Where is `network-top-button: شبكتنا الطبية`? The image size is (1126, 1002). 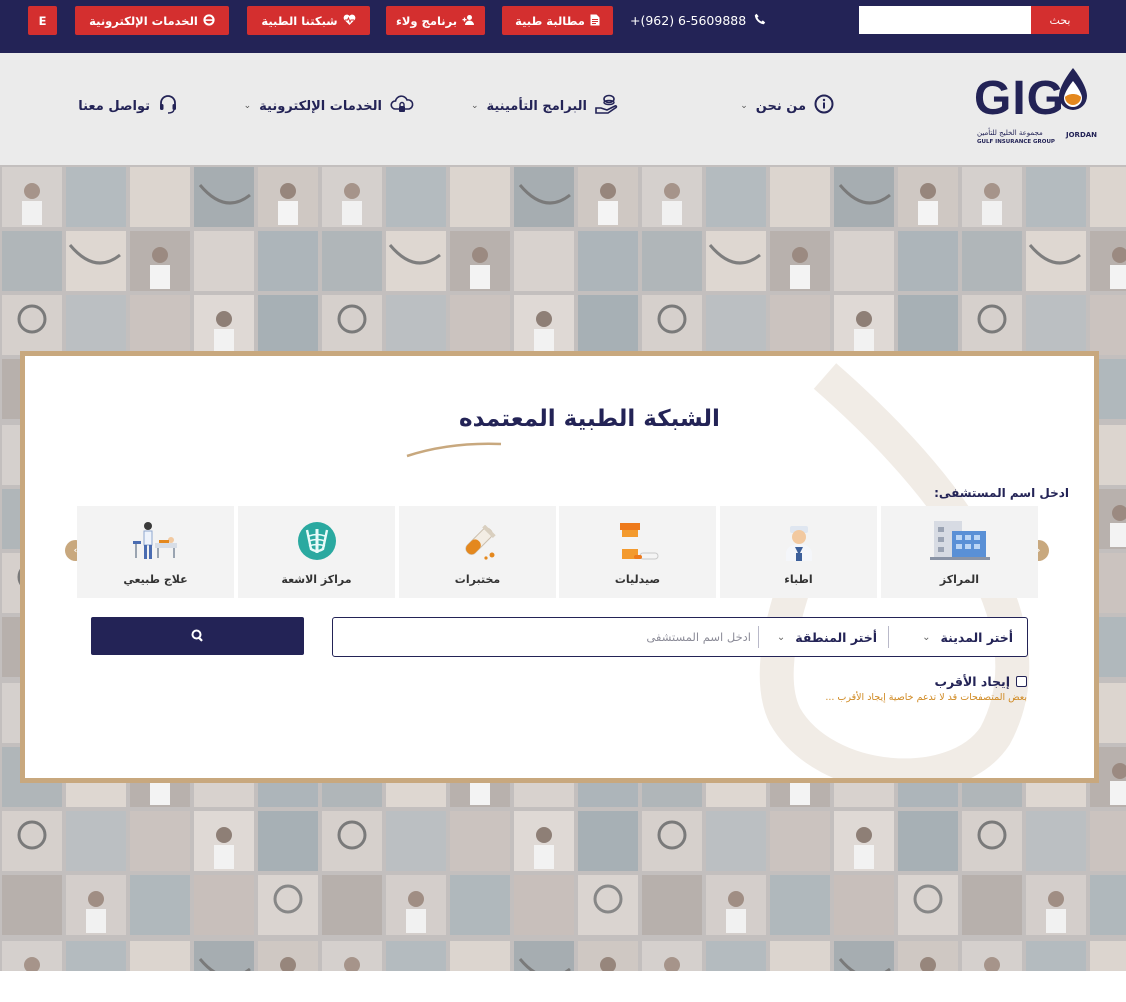
network-top-button: شبكتنا الطبية is located at coordinates (308, 20).